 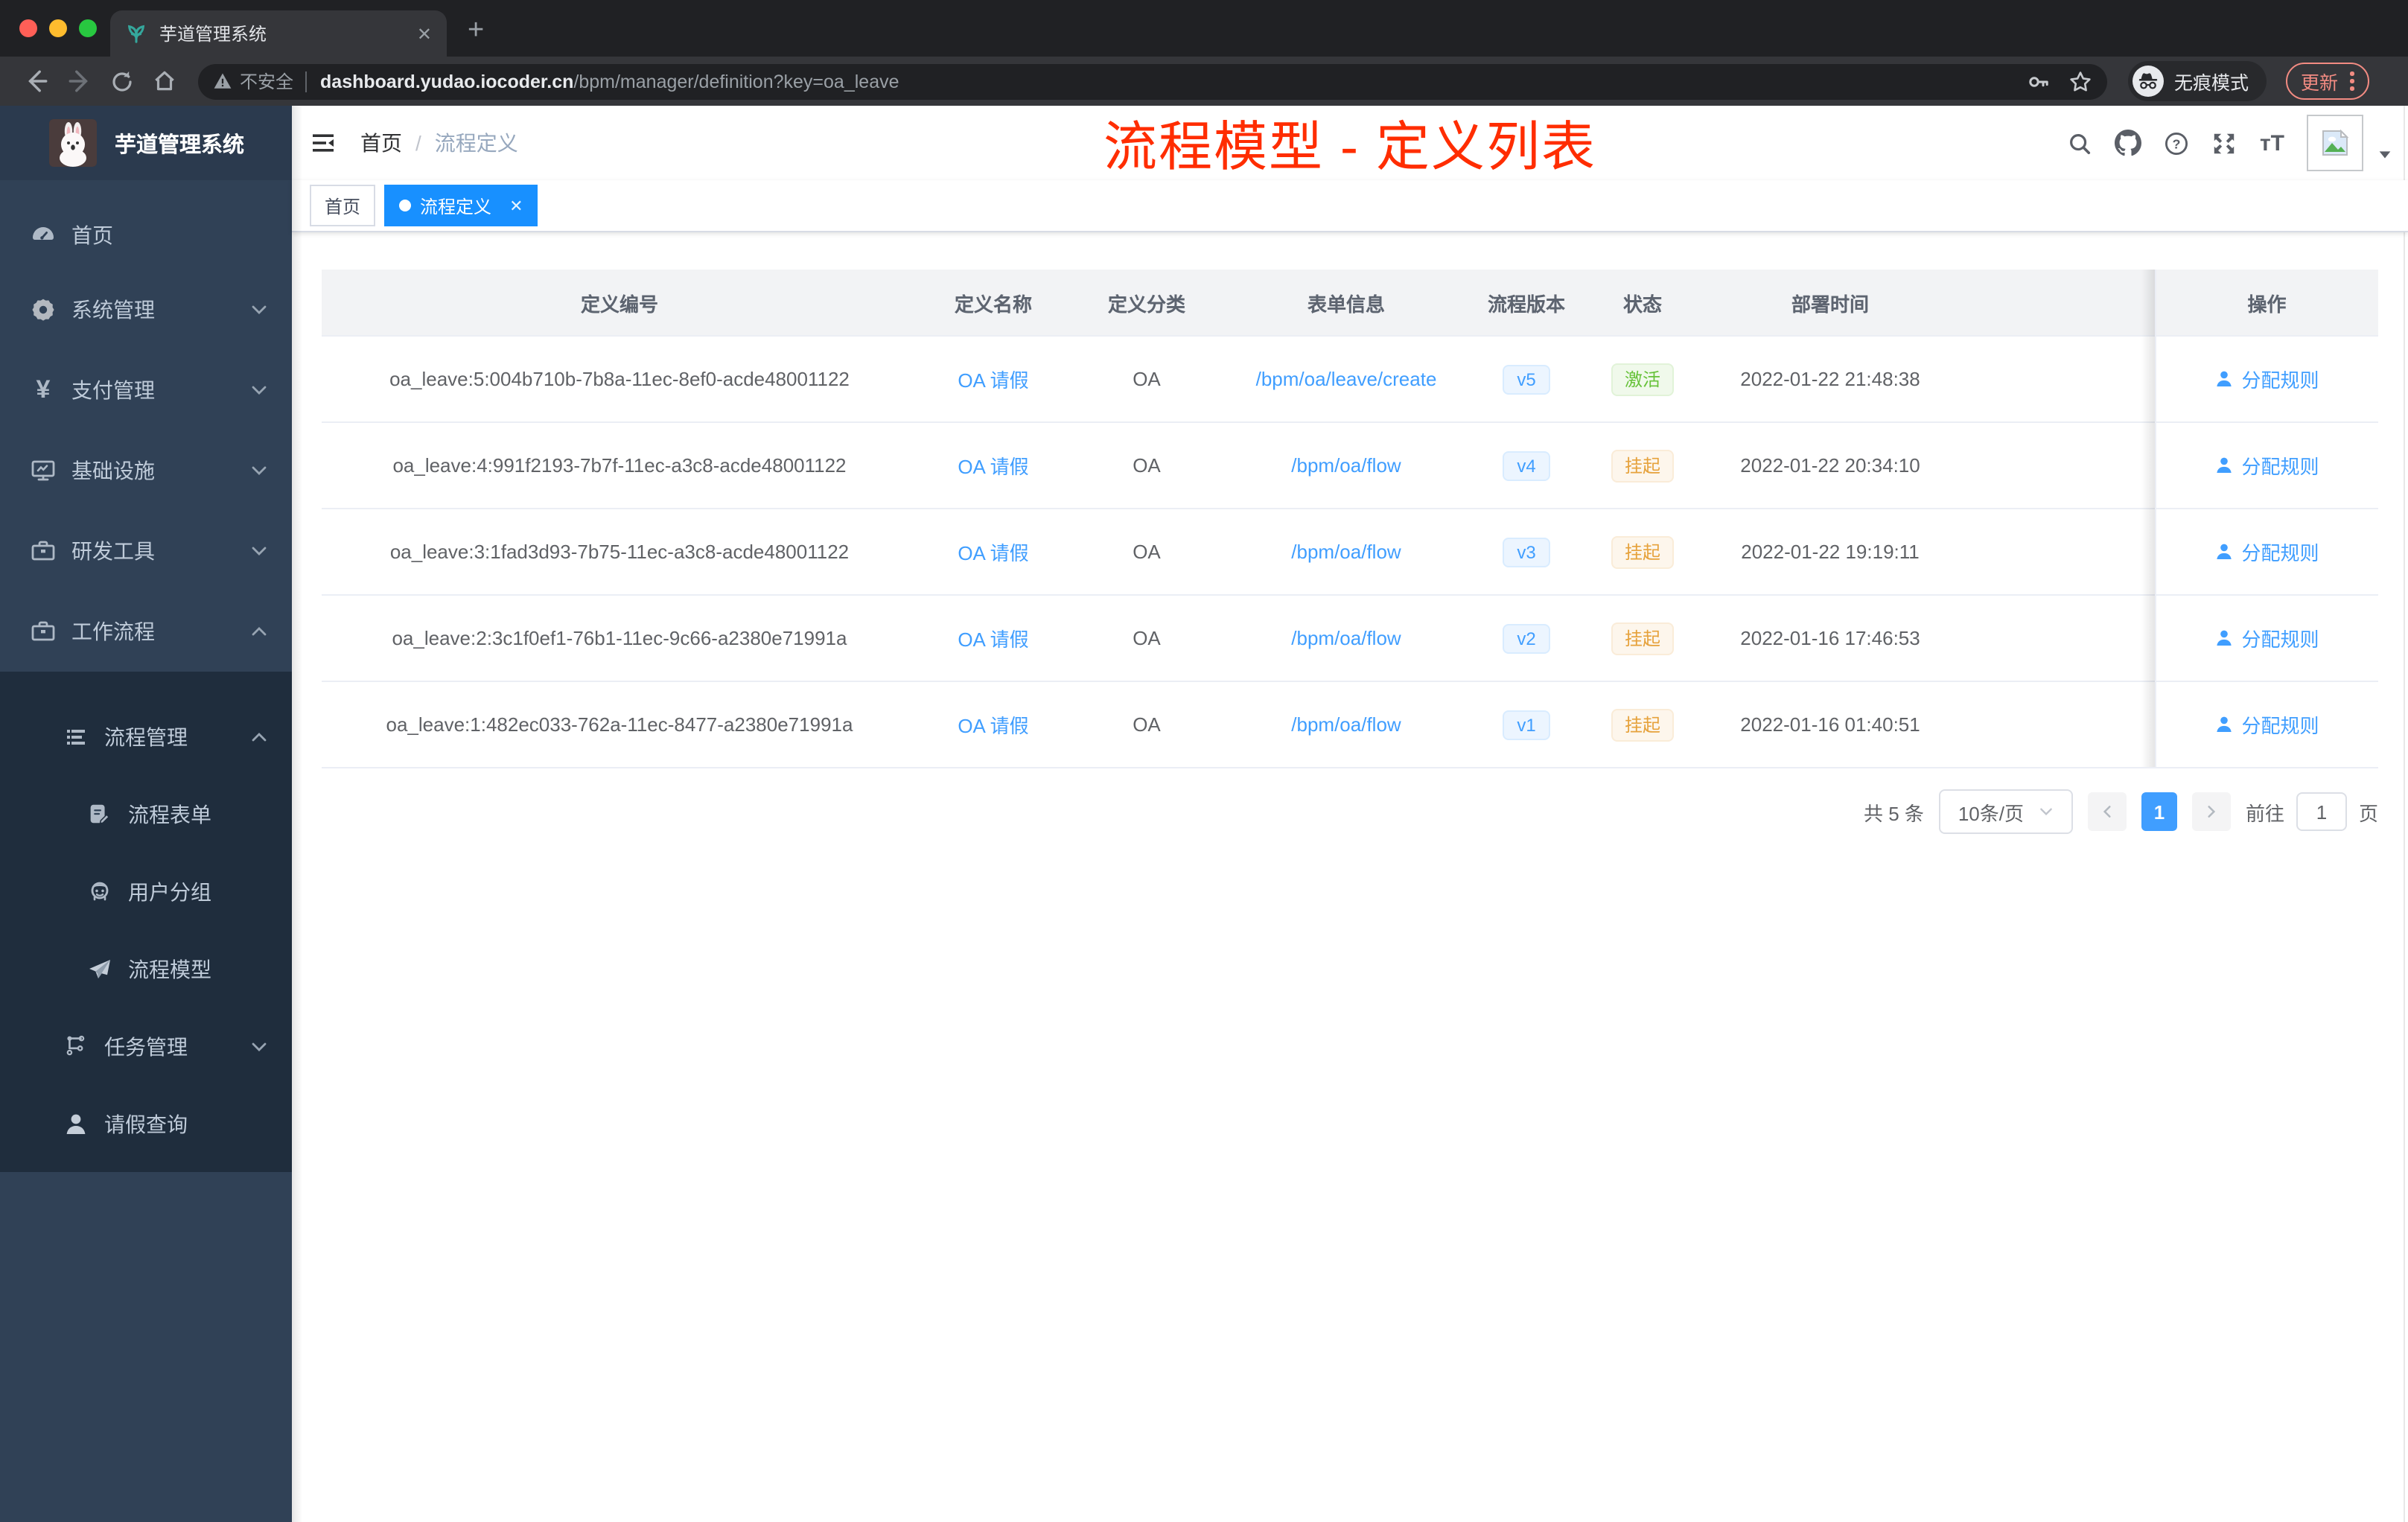 I want to click on sidebar-item-label: 首页, so click(x=92, y=235).